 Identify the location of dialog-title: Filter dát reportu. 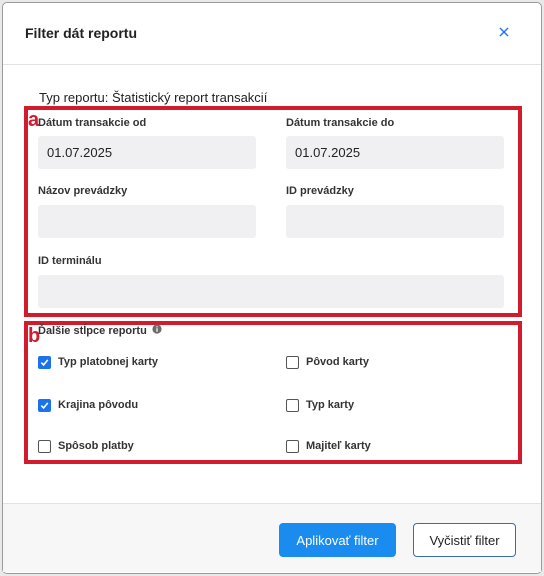
(81, 33).